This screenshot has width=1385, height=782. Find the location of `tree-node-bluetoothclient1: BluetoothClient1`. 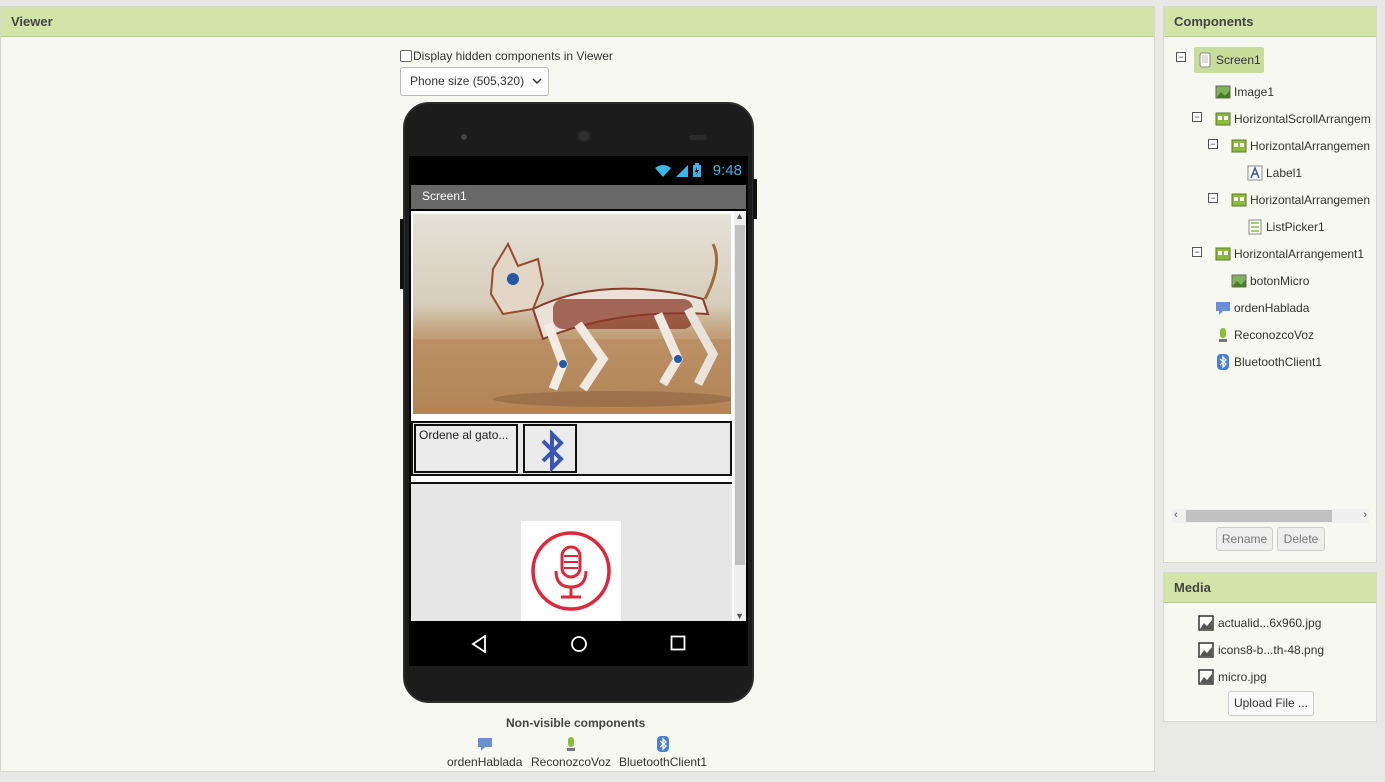

tree-node-bluetoothclient1: BluetoothClient1 is located at coordinates (1268, 362).